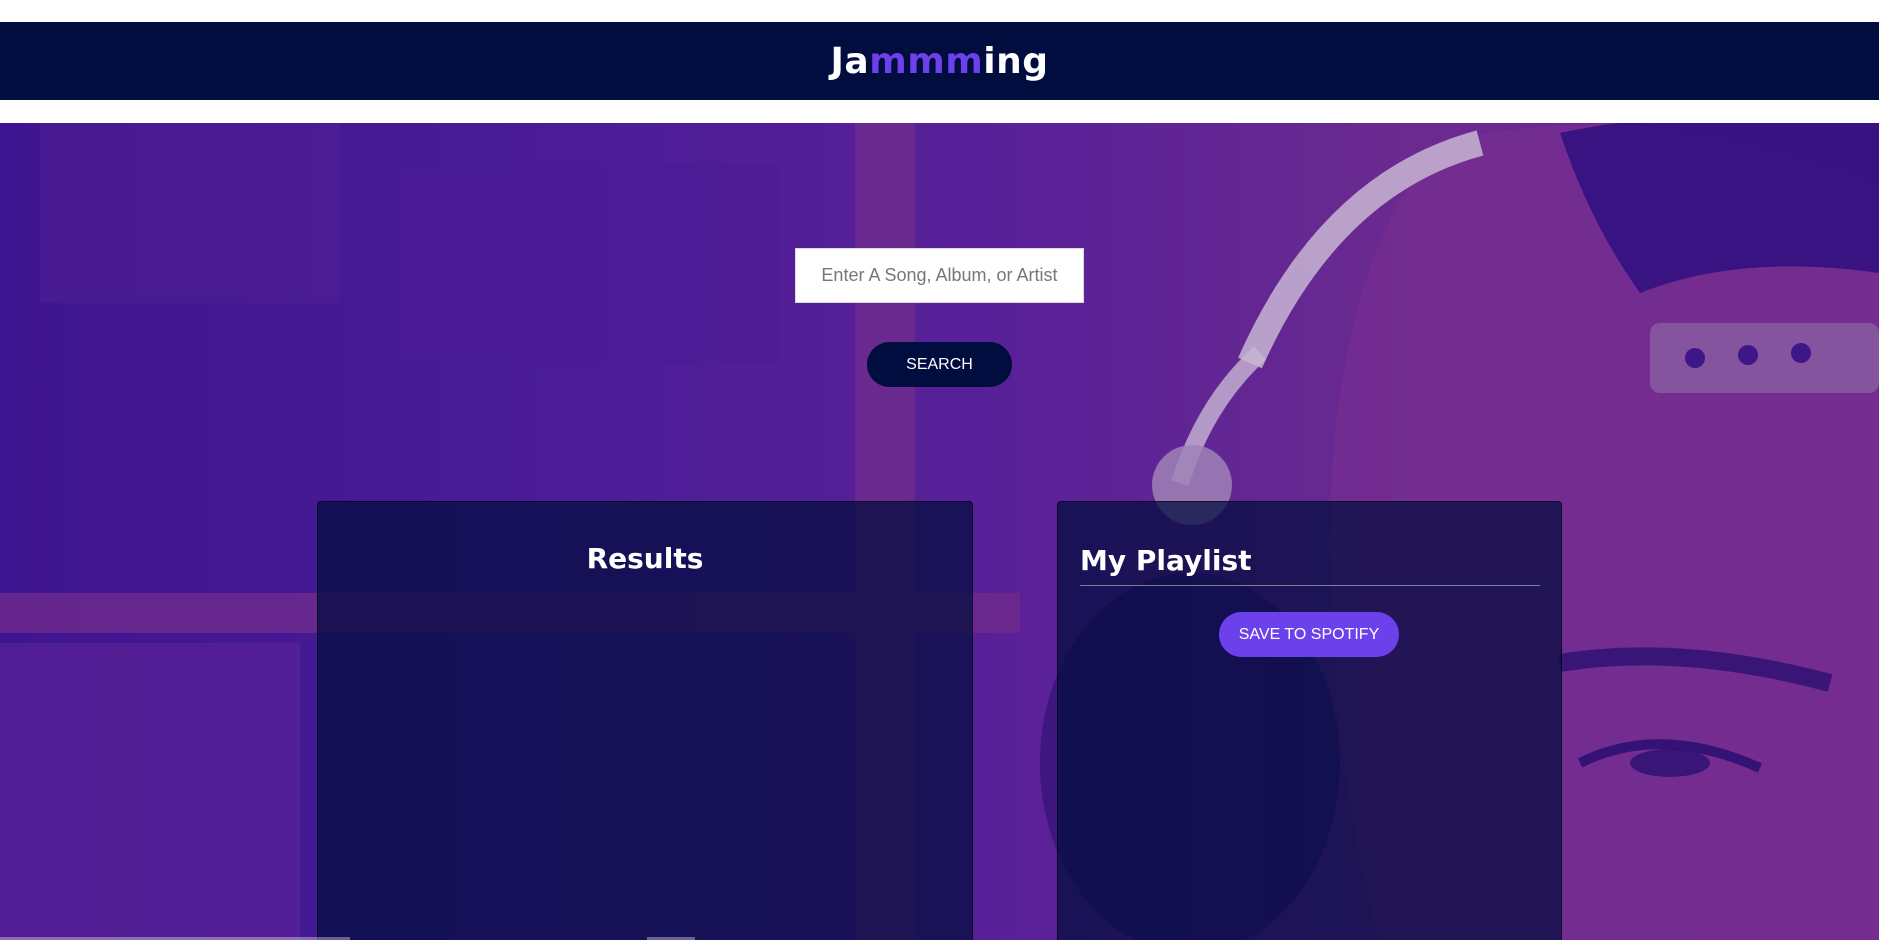 The height and width of the screenshot is (940, 1879). I want to click on search-input, so click(939, 275).